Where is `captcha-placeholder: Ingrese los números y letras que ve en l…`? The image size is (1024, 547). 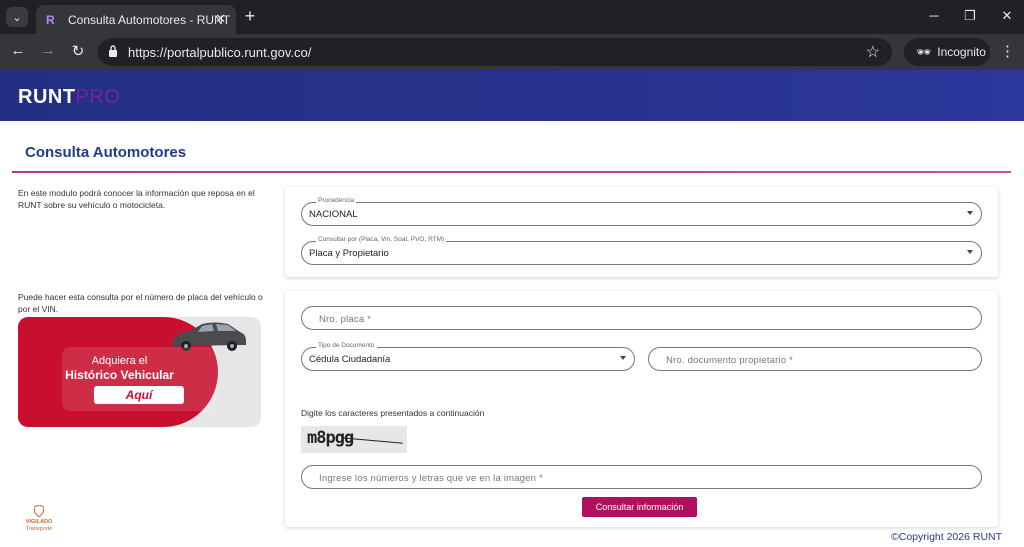
captcha-placeholder: Ingrese los números y letras que ve en l… is located at coordinates (431, 478).